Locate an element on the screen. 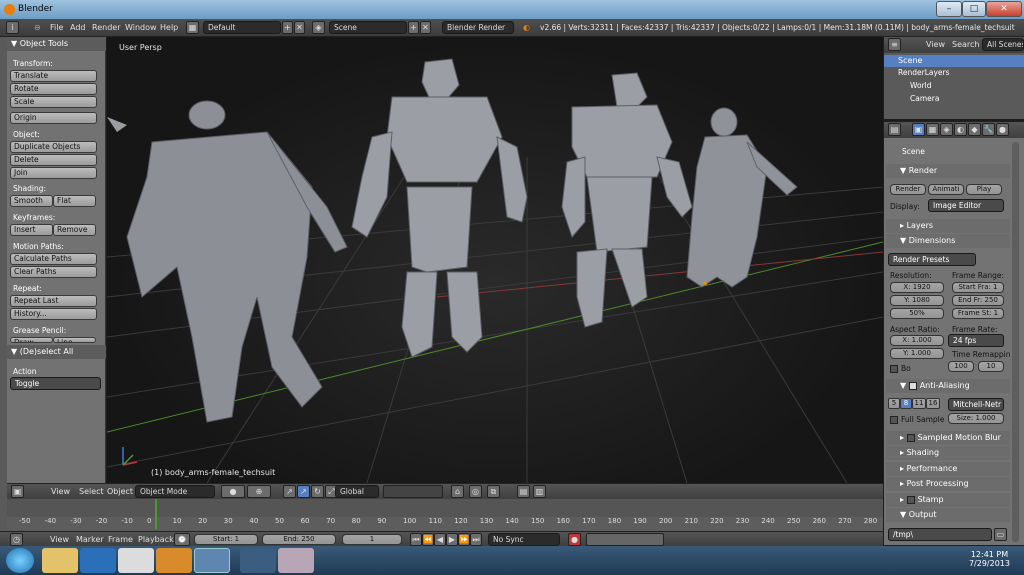 The height and width of the screenshot is (575, 1024). outliner-editor-icon: ≡ is located at coordinates (894, 44).